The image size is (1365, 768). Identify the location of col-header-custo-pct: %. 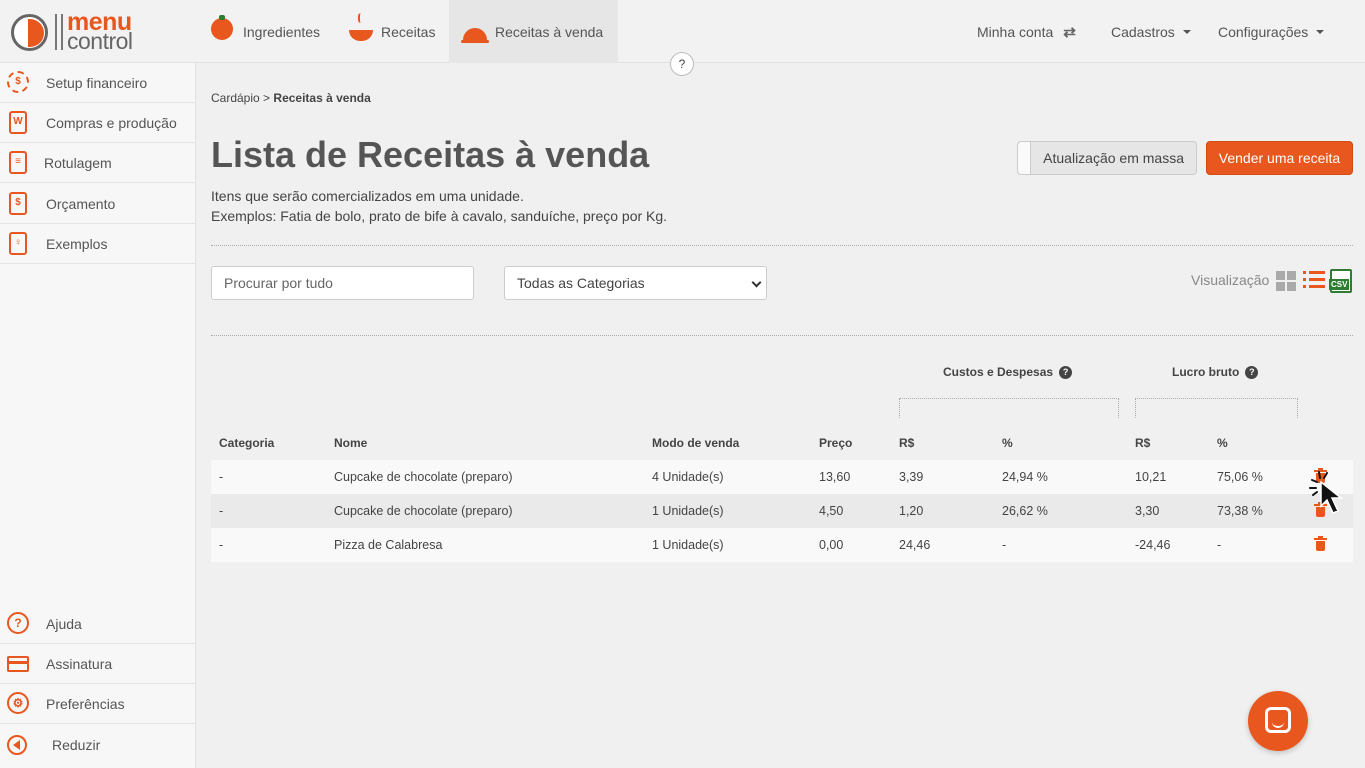
(1007, 443).